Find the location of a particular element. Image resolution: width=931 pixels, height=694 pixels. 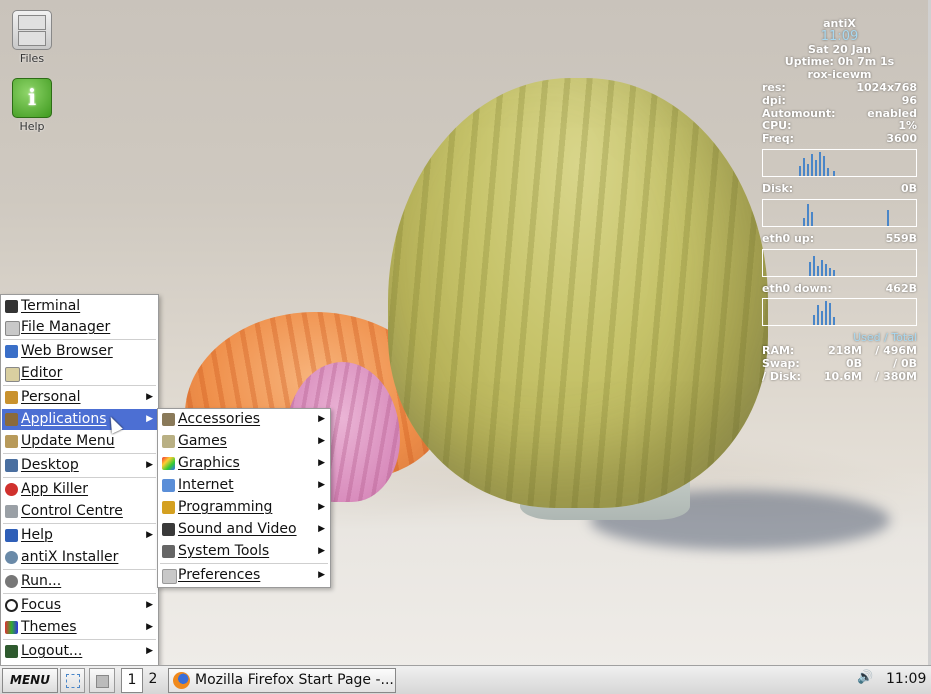

menu-item-label: Applications is located at coordinates (64, 419).